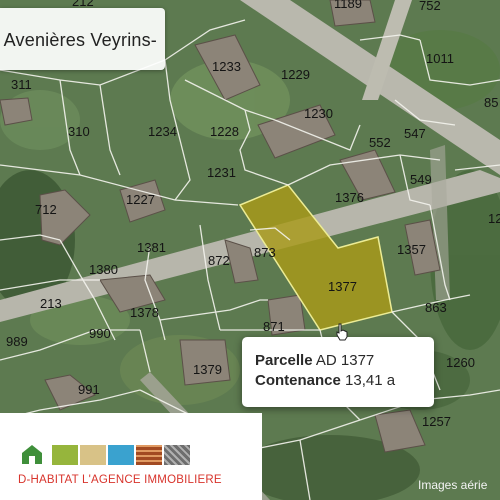 This screenshot has width=500, height=500. Describe the element at coordinates (140, 199) in the screenshot. I see `parcel-label-1227: 1227` at that location.